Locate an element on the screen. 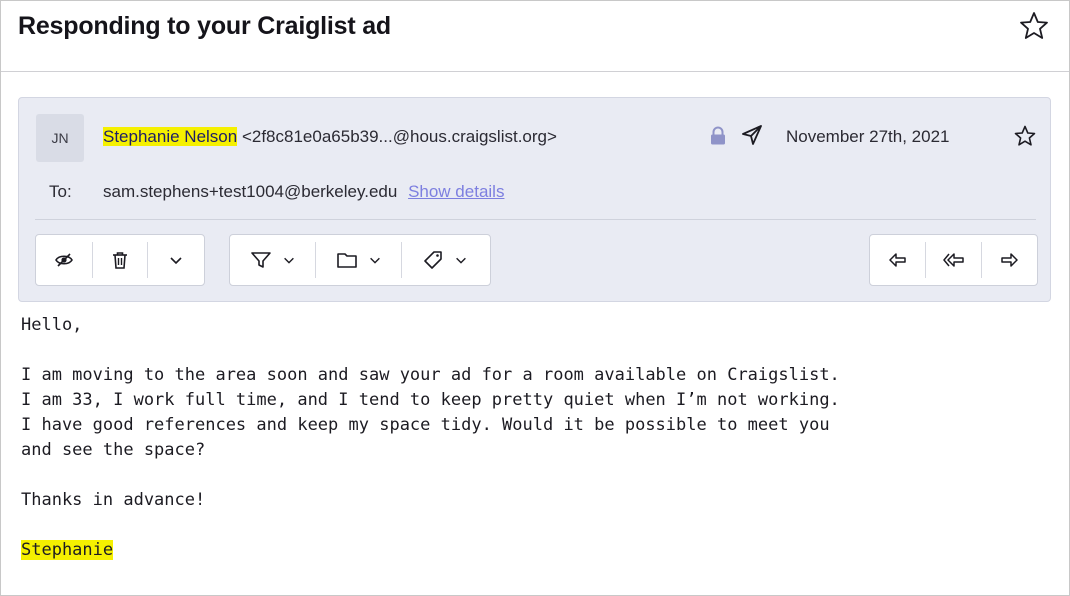  hide-icon is located at coordinates (63, 260).